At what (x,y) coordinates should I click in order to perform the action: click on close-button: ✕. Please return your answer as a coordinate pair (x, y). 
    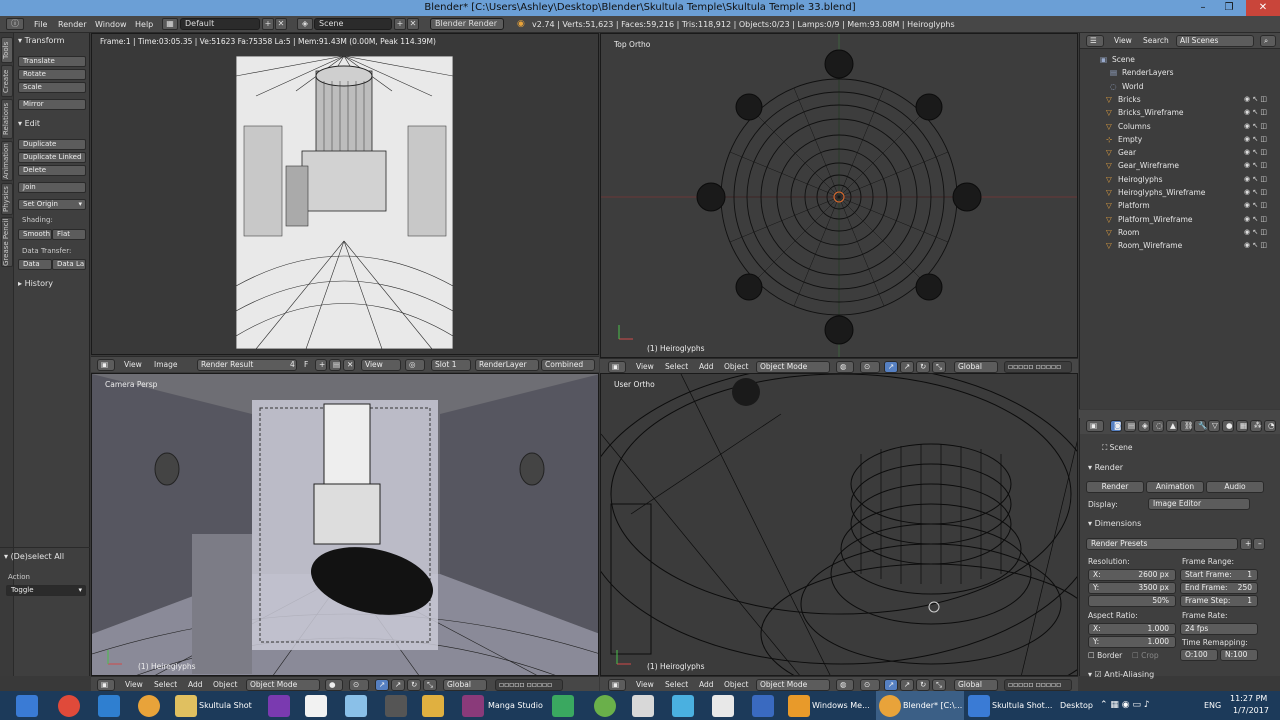
    Looking at the image, I should click on (1263, 8).